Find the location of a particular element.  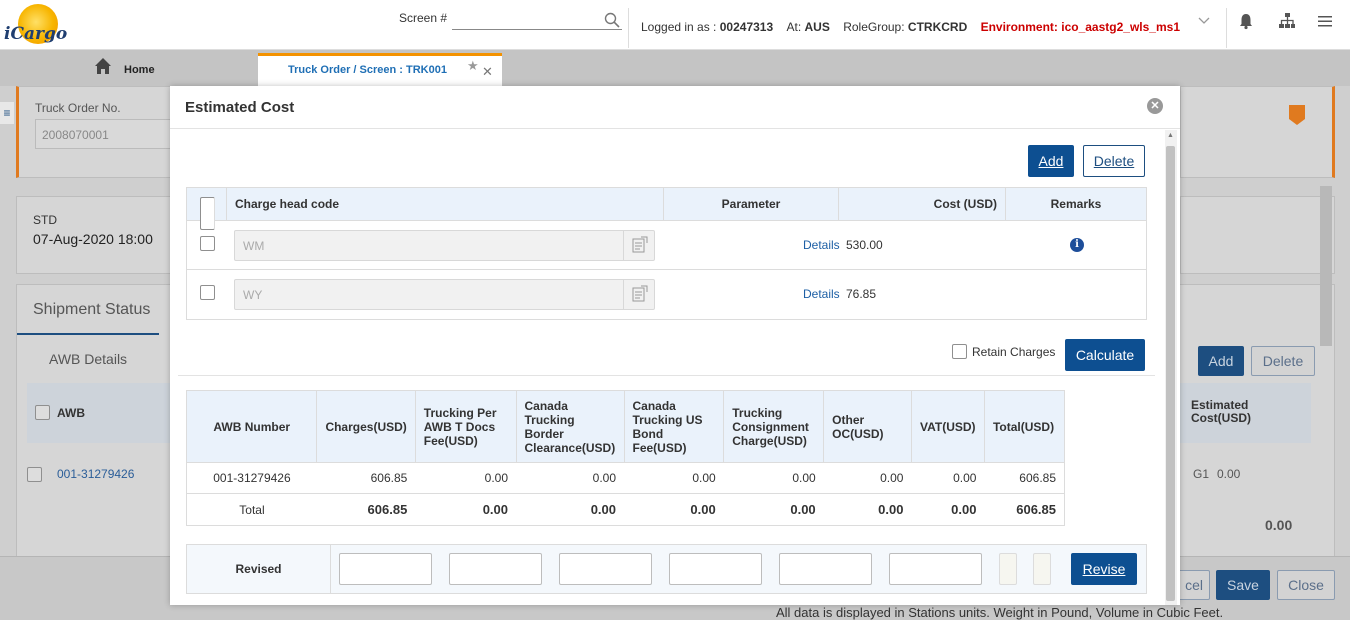

charge-cost: 530.00 is located at coordinates (864, 245).